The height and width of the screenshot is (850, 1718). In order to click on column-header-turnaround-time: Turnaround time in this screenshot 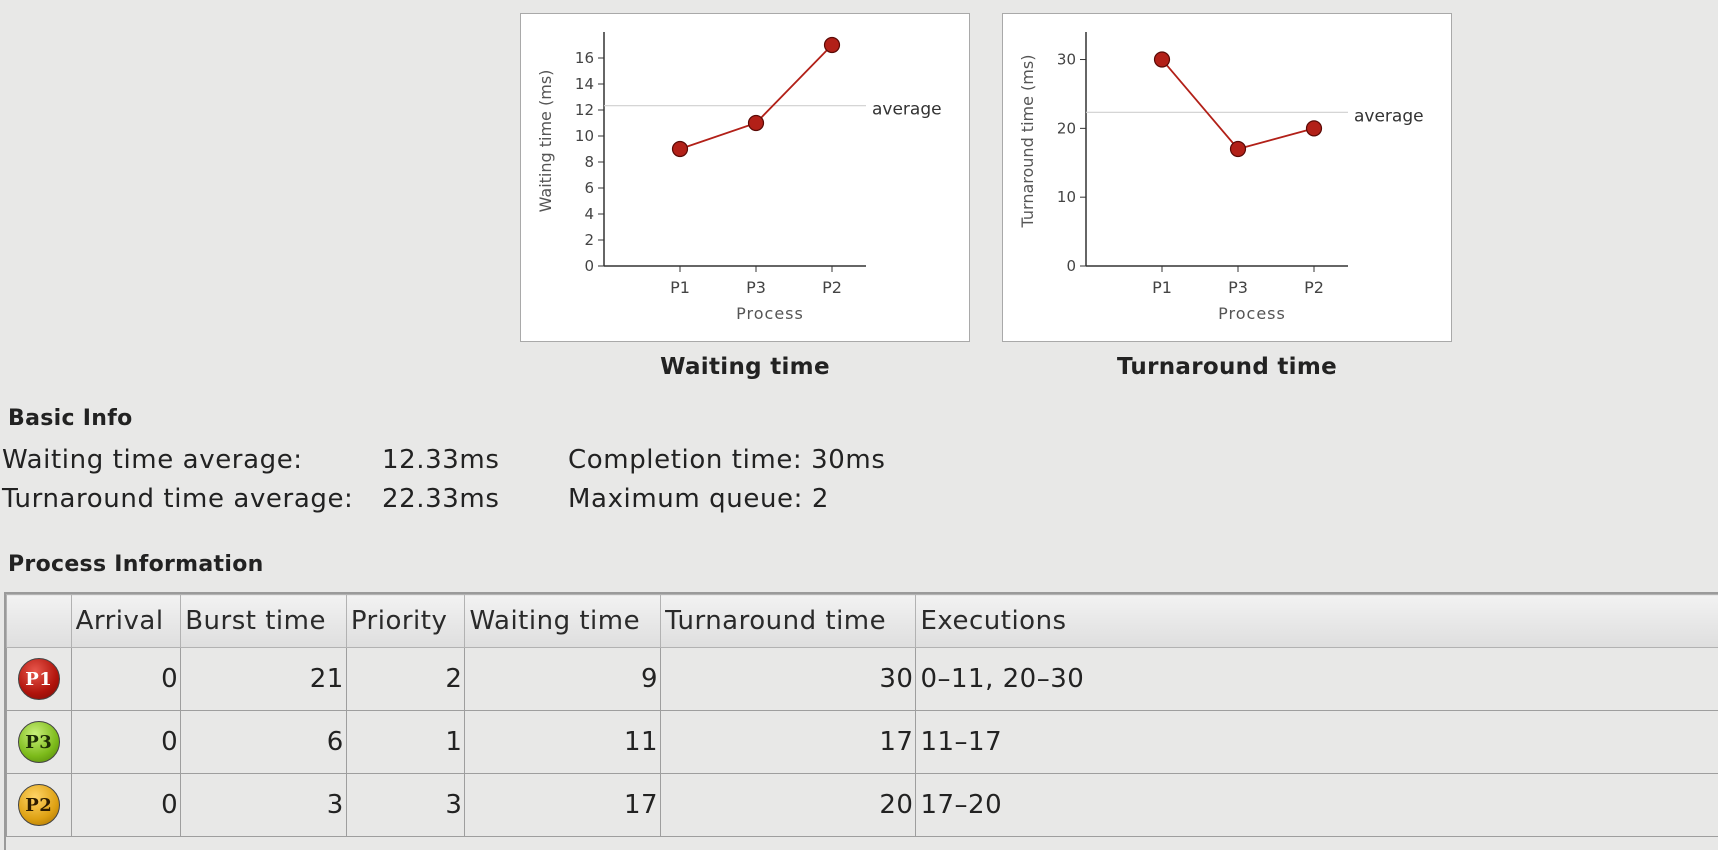, I will do `click(788, 621)`.